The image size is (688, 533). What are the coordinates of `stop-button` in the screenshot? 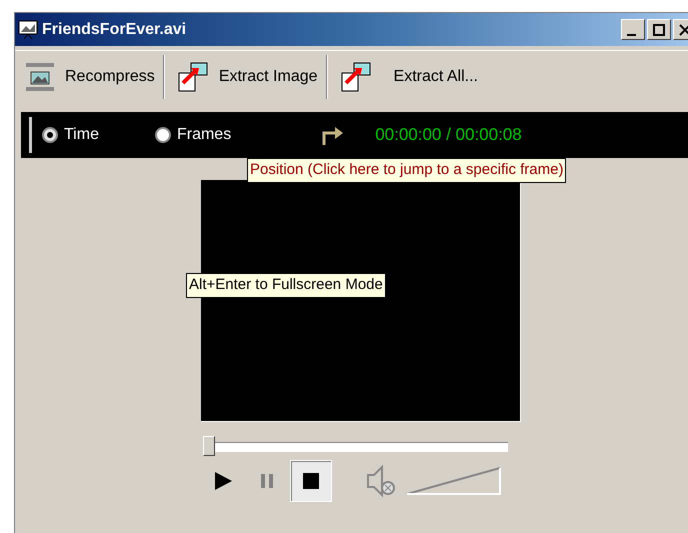 It's located at (311, 481).